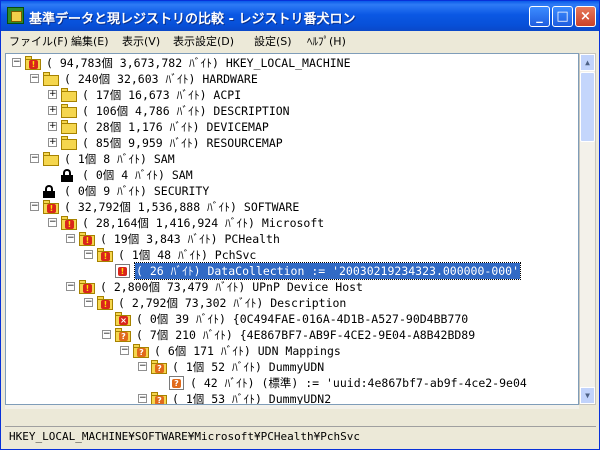  What do you see at coordinates (292, 239) in the screenshot?
I see `tree-row: −! ( 19個 3,843 ﾊﾞｲﾄ) PCHealth` at bounding box center [292, 239].